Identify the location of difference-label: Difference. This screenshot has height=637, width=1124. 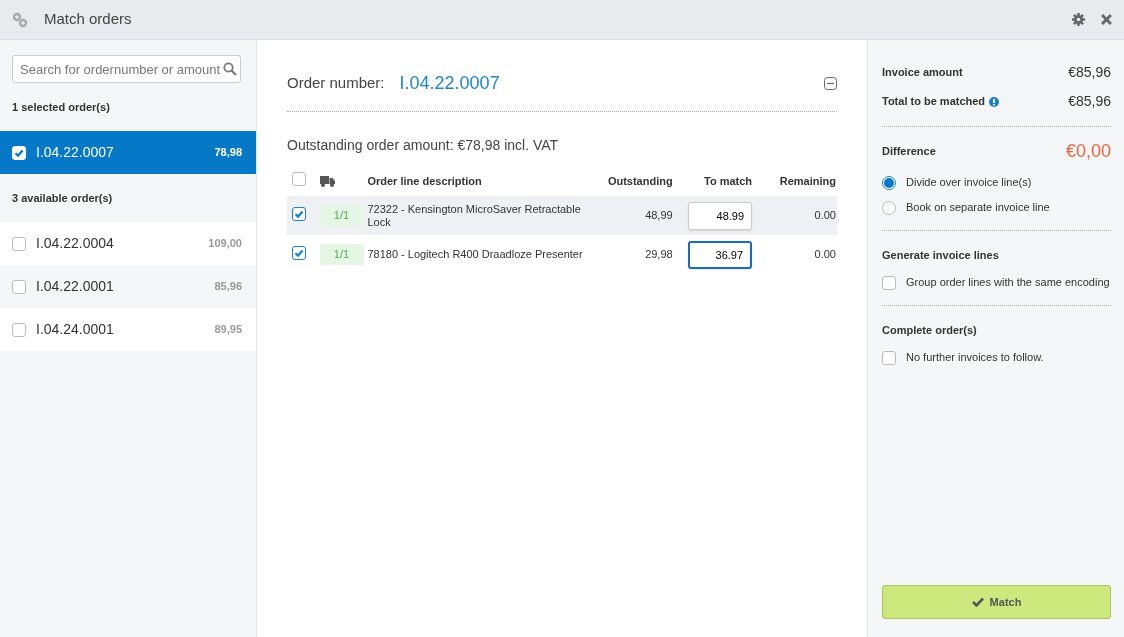
(909, 152).